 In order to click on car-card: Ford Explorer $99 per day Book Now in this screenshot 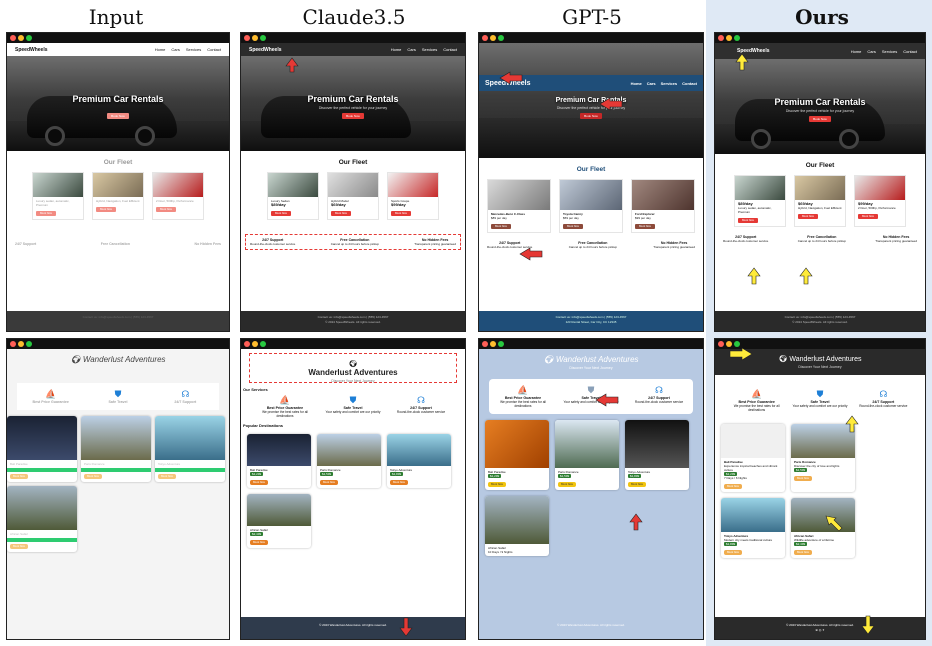, I will do `click(663, 206)`.